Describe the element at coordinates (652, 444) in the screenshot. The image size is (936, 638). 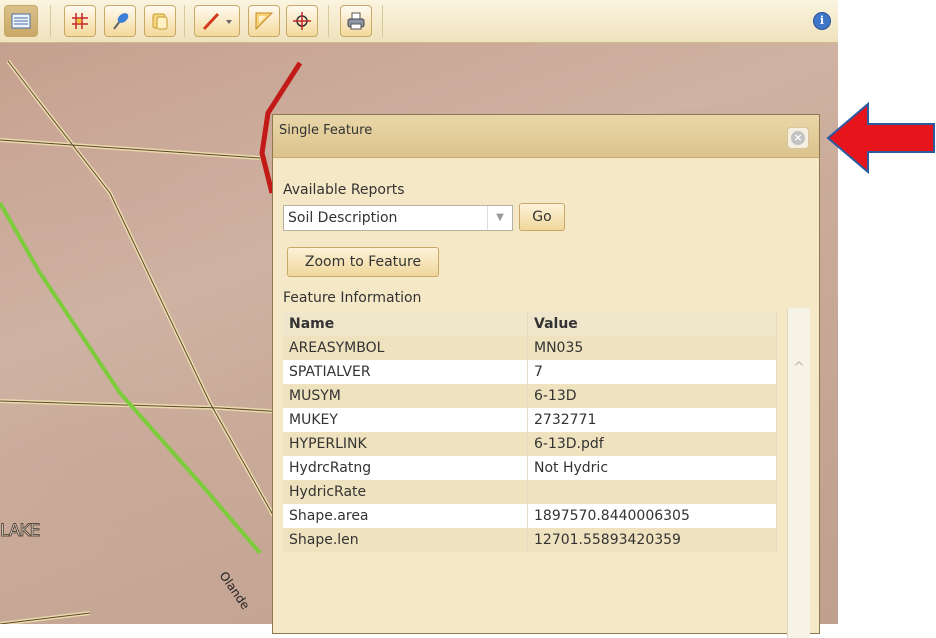
I see `row-value: 6-13D.pdf` at that location.